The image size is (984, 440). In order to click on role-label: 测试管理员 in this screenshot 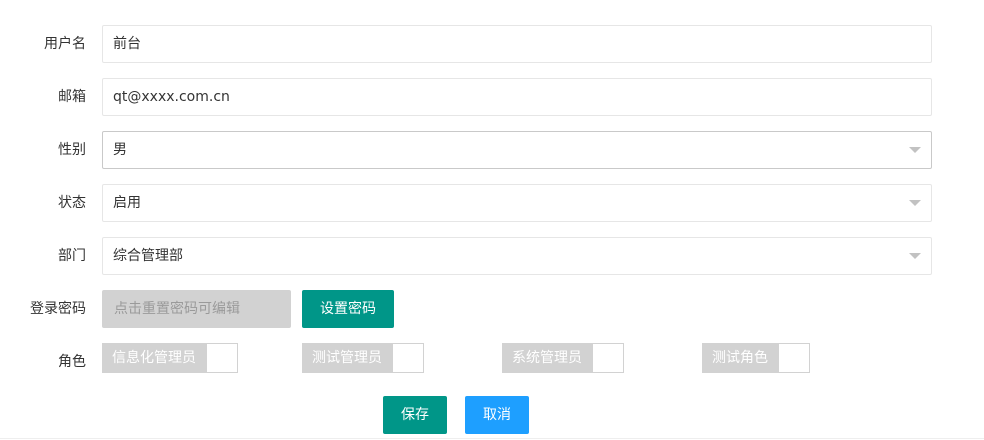, I will do `click(347, 358)`.